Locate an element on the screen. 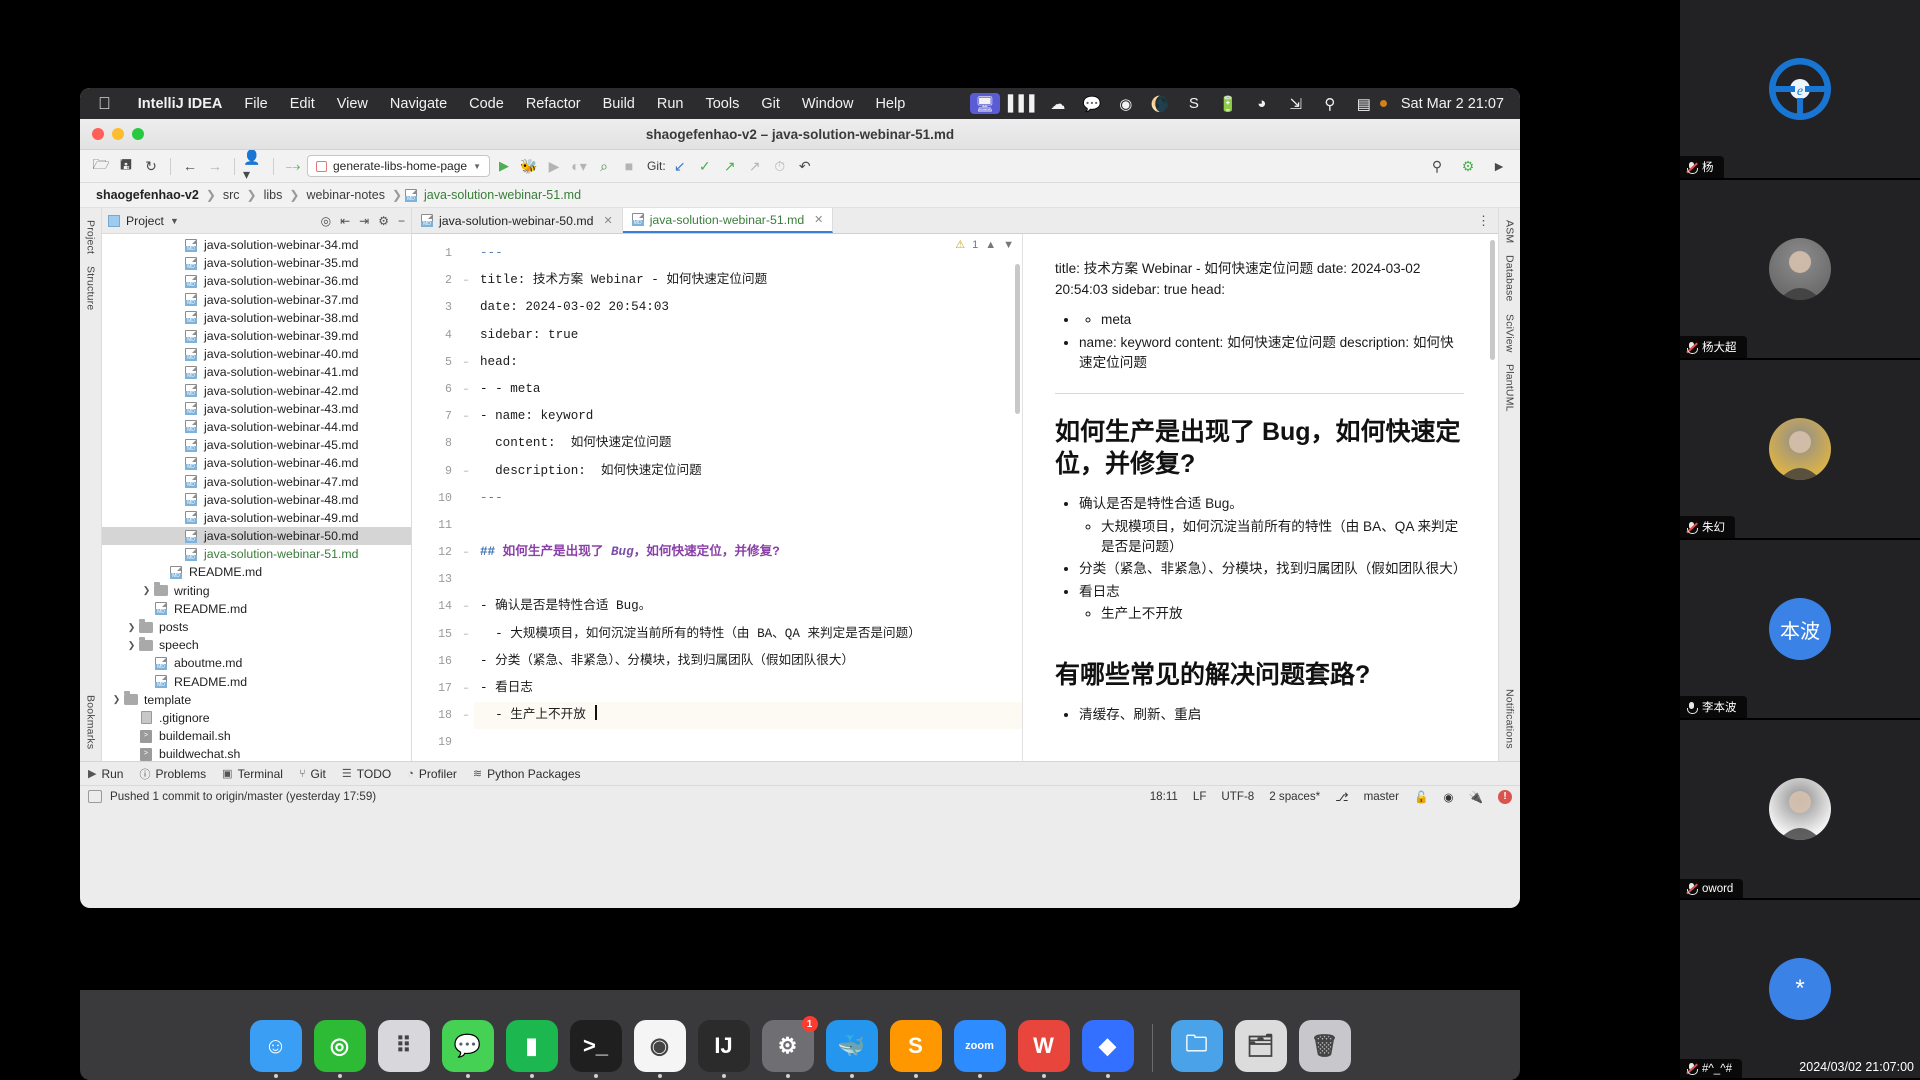  menu-item-run: Run is located at coordinates (670, 104).